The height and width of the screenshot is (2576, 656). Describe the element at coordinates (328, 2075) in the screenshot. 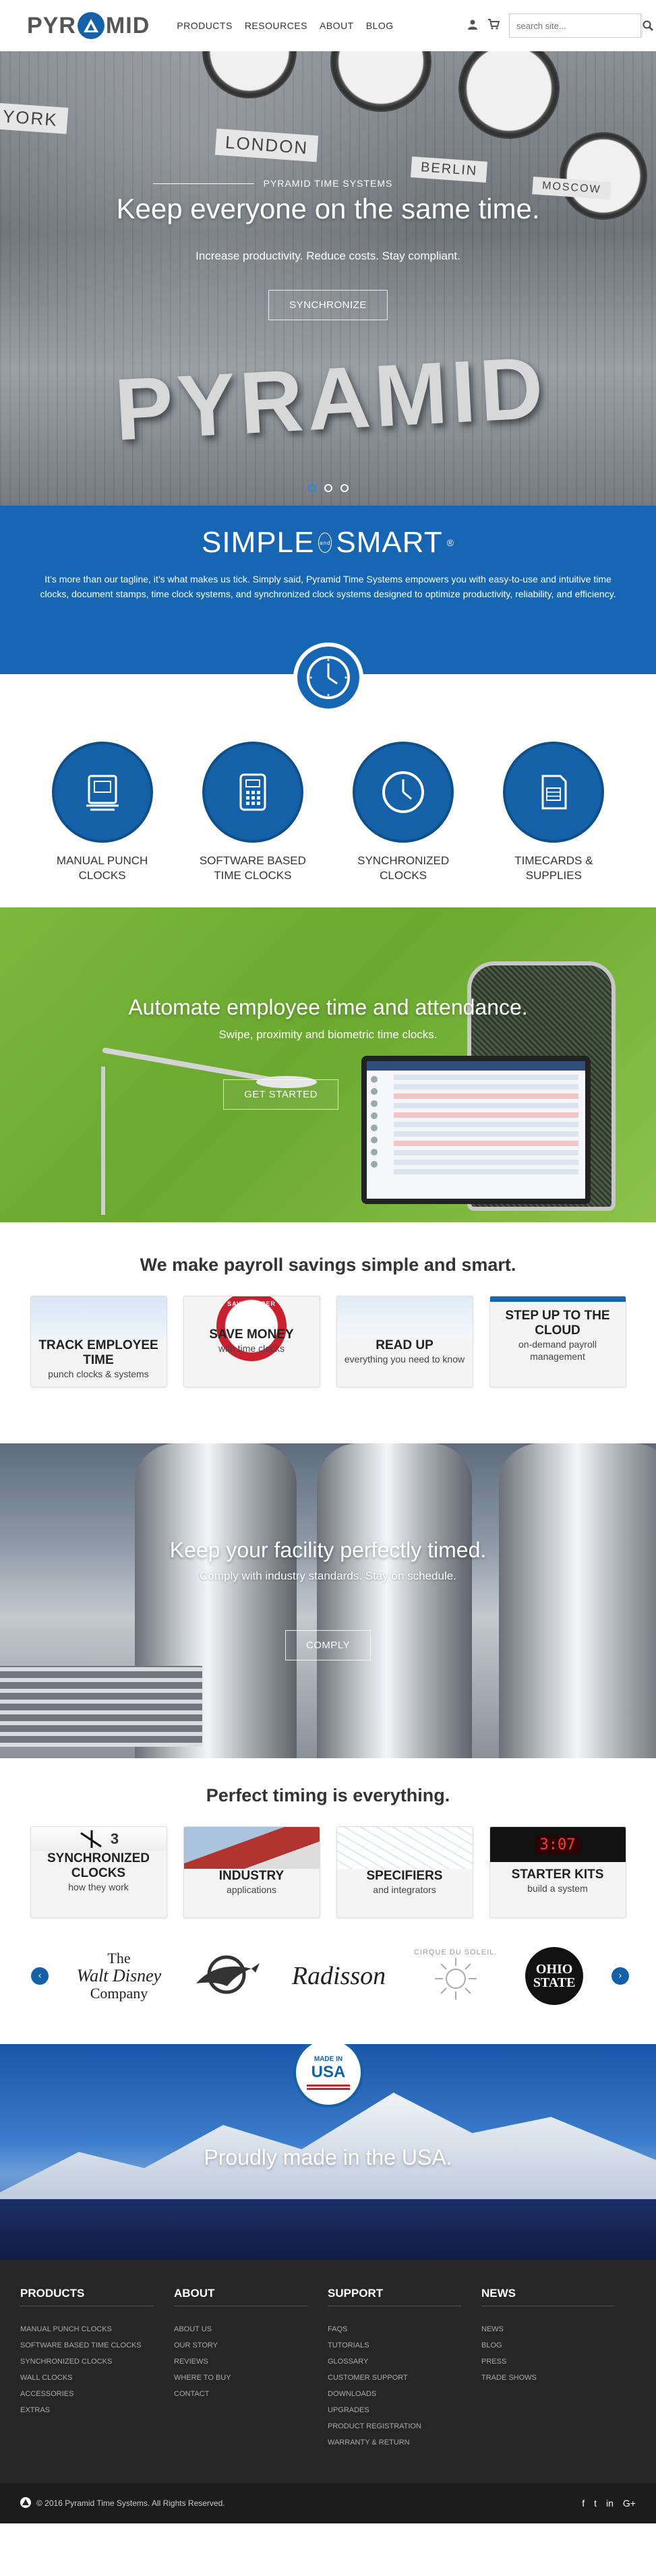

I see `made-in-usa-badge: MADE IN USA` at that location.